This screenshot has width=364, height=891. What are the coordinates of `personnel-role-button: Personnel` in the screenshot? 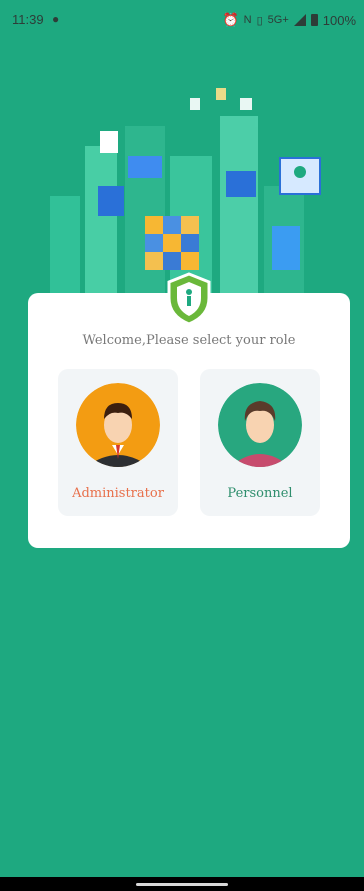 It's located at (260, 442).